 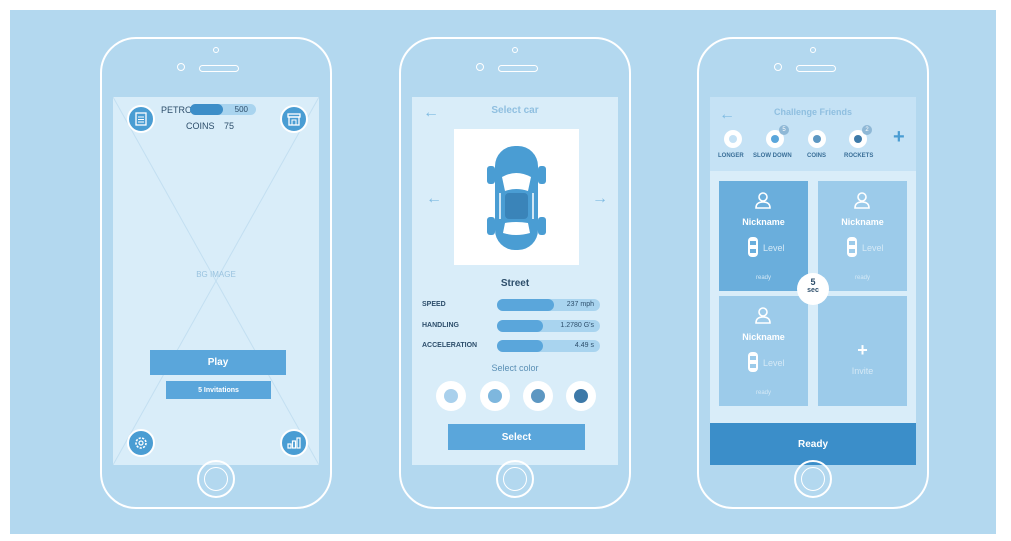 I want to click on plus-icon: +, so click(x=862, y=350).